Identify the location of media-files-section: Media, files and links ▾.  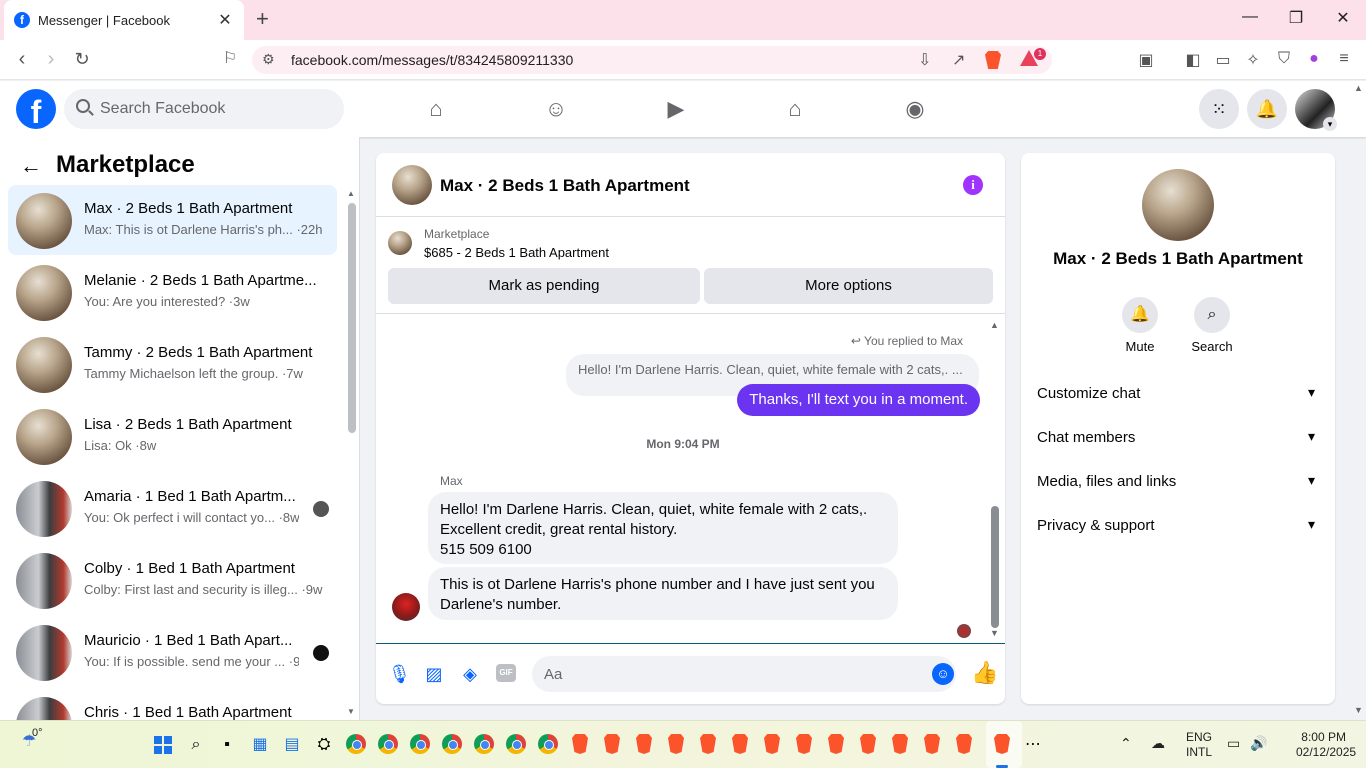
(1178, 482).